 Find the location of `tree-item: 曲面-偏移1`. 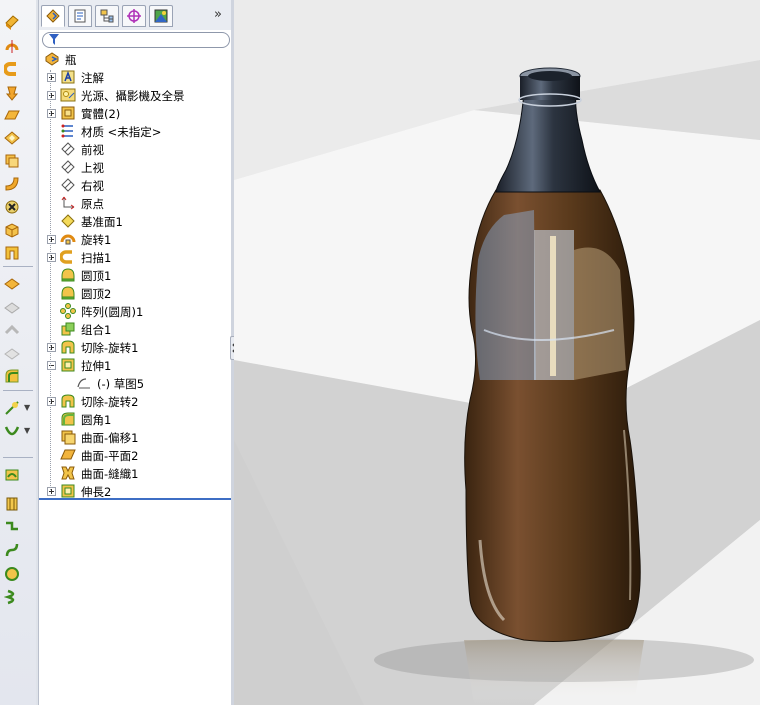

tree-item: 曲面-偏移1 is located at coordinates (135, 437).